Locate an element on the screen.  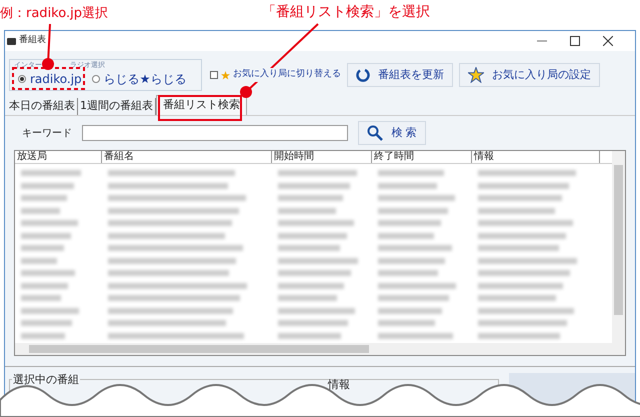
refresh-button: 番組表を更新 is located at coordinates (400, 75).